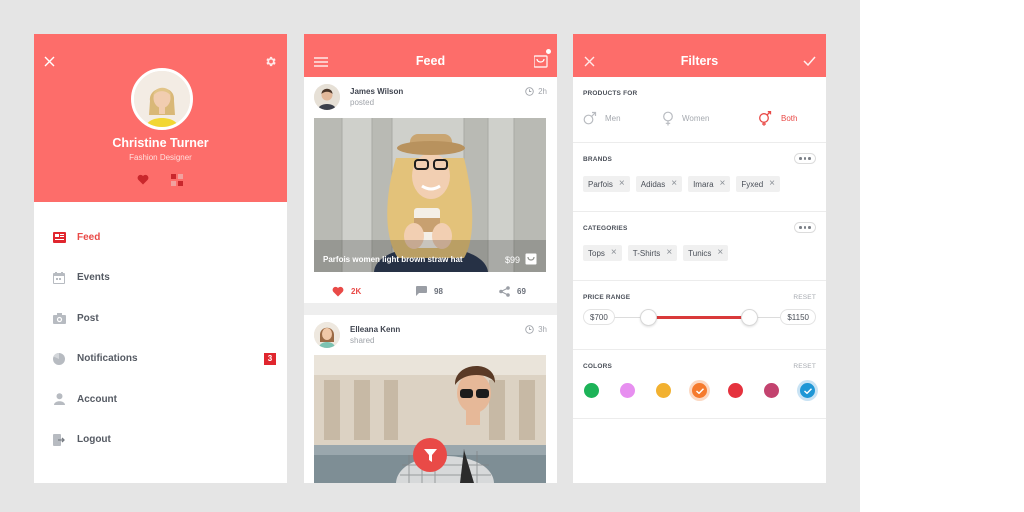 The width and height of the screenshot is (1024, 512). I want to click on color-swatch-magenta, so click(771, 390).